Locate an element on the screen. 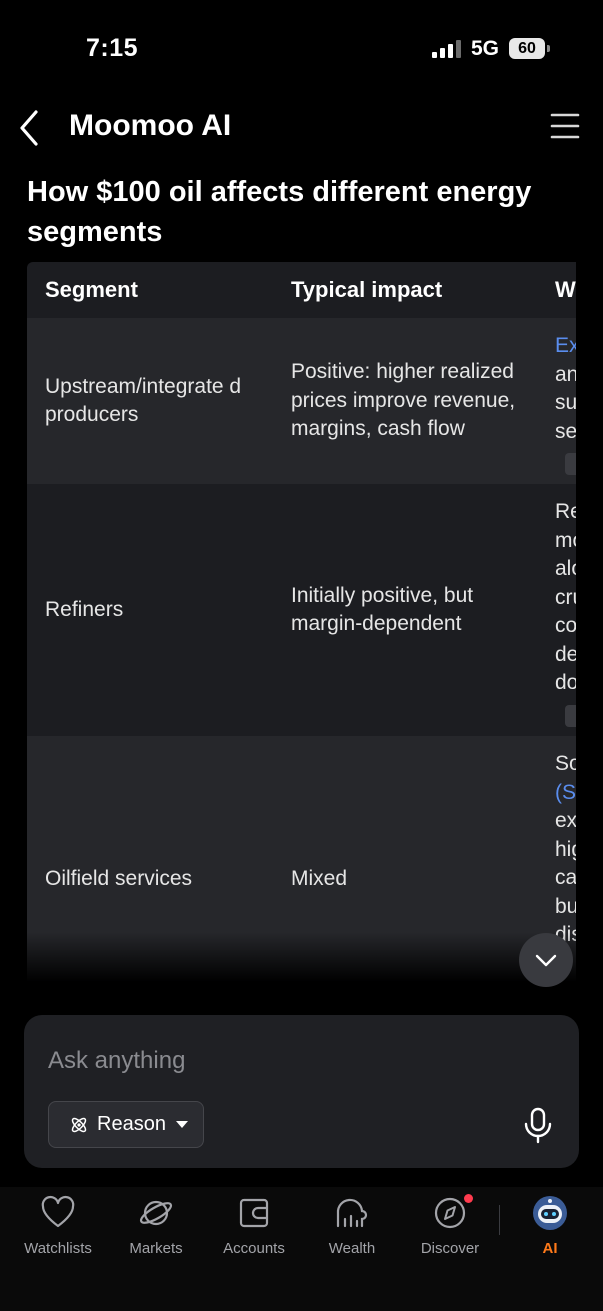 This screenshot has width=603, height=1311. impact-text: Mixed is located at coordinates (319, 878).